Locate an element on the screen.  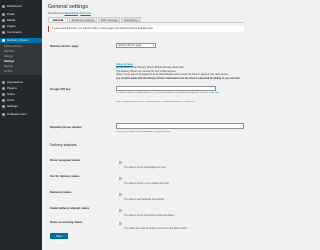
submenu-item-settings: Settings is located at coordinates (9, 62).